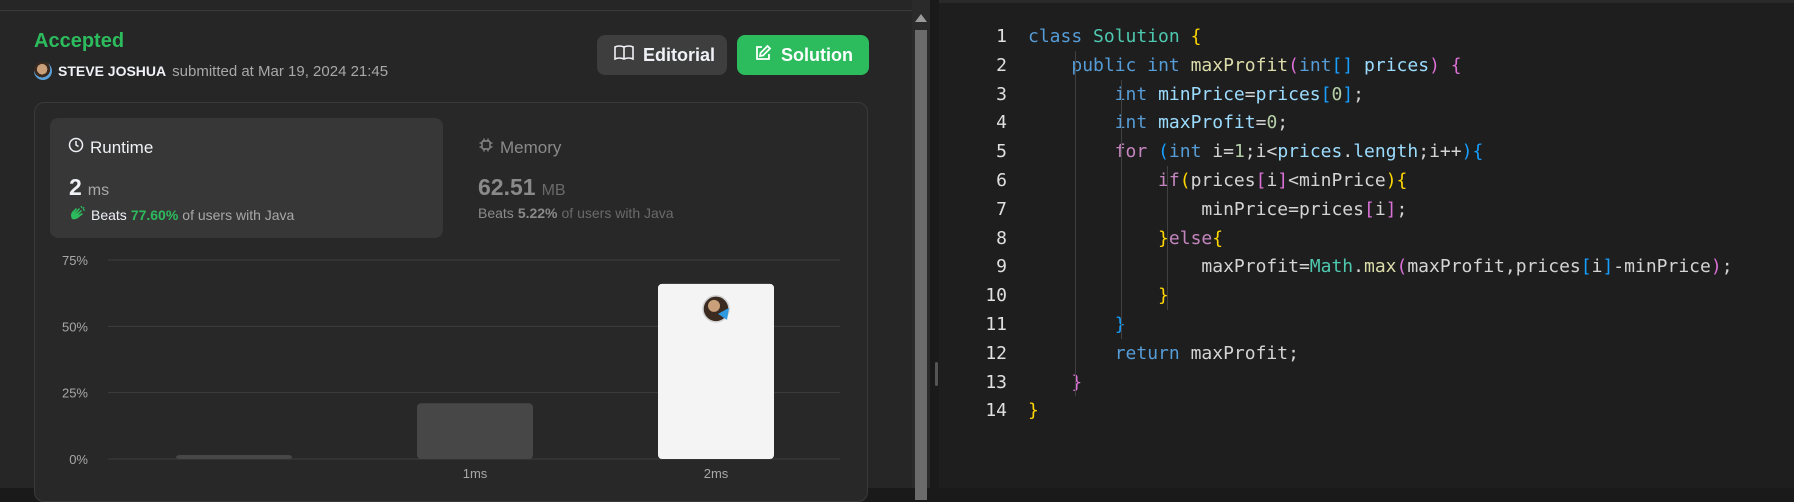  What do you see at coordinates (1010, 382) in the screenshot?
I see `code-line: 13 }` at bounding box center [1010, 382].